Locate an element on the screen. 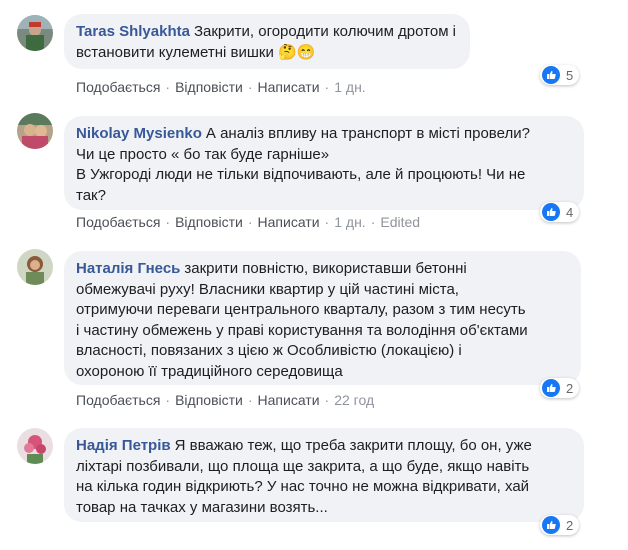 The width and height of the screenshot is (628, 550). reaction-count: 5 is located at coordinates (560, 75).